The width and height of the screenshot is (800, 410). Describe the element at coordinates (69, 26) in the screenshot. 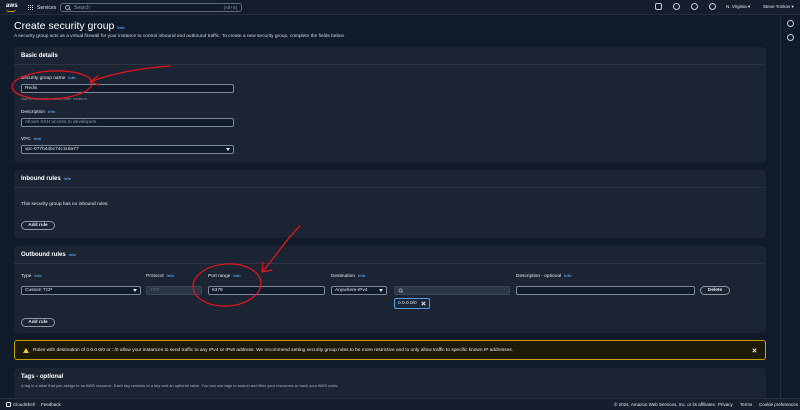

I see `page-title: Create security group Info` at that location.